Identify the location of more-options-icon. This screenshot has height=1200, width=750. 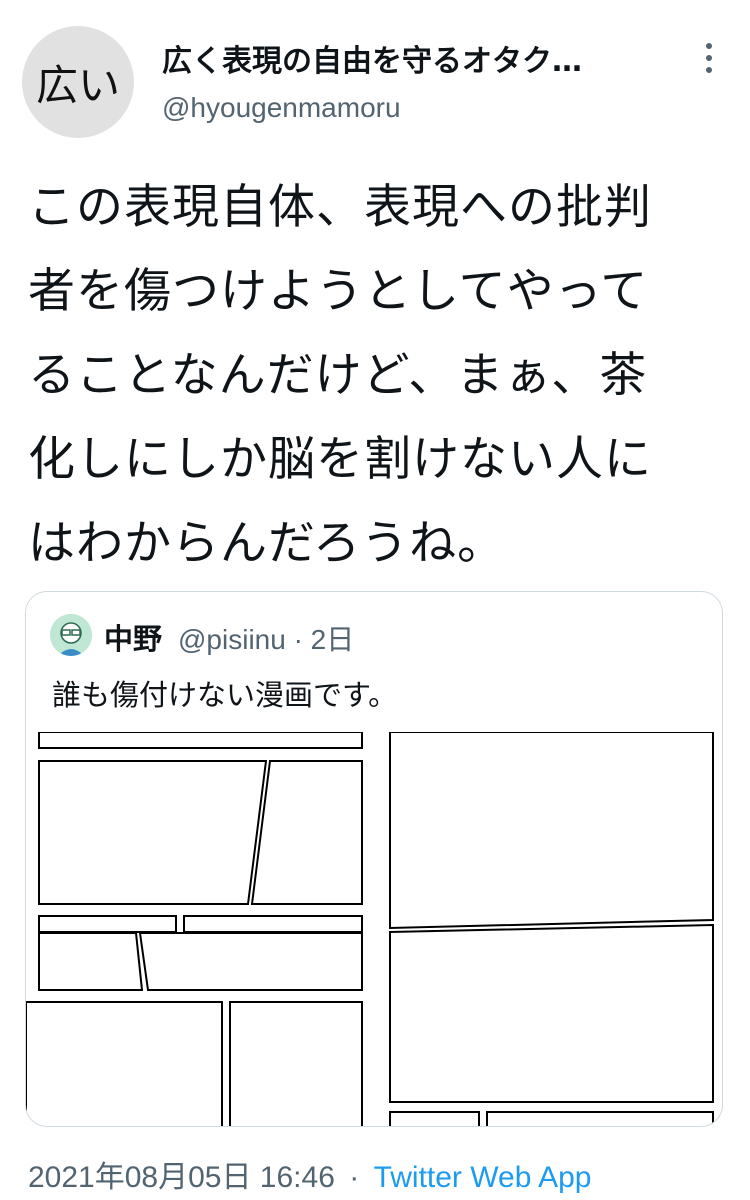
(709, 58).